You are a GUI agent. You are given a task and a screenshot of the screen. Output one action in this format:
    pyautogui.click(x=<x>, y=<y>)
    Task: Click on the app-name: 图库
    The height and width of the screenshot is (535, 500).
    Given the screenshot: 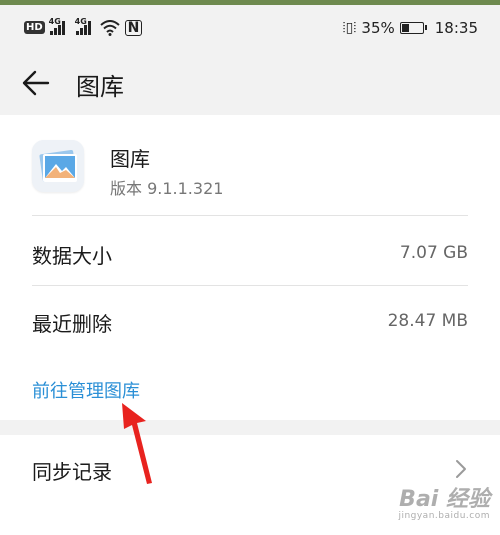 What is the action you would take?
    pyautogui.click(x=130, y=159)
    